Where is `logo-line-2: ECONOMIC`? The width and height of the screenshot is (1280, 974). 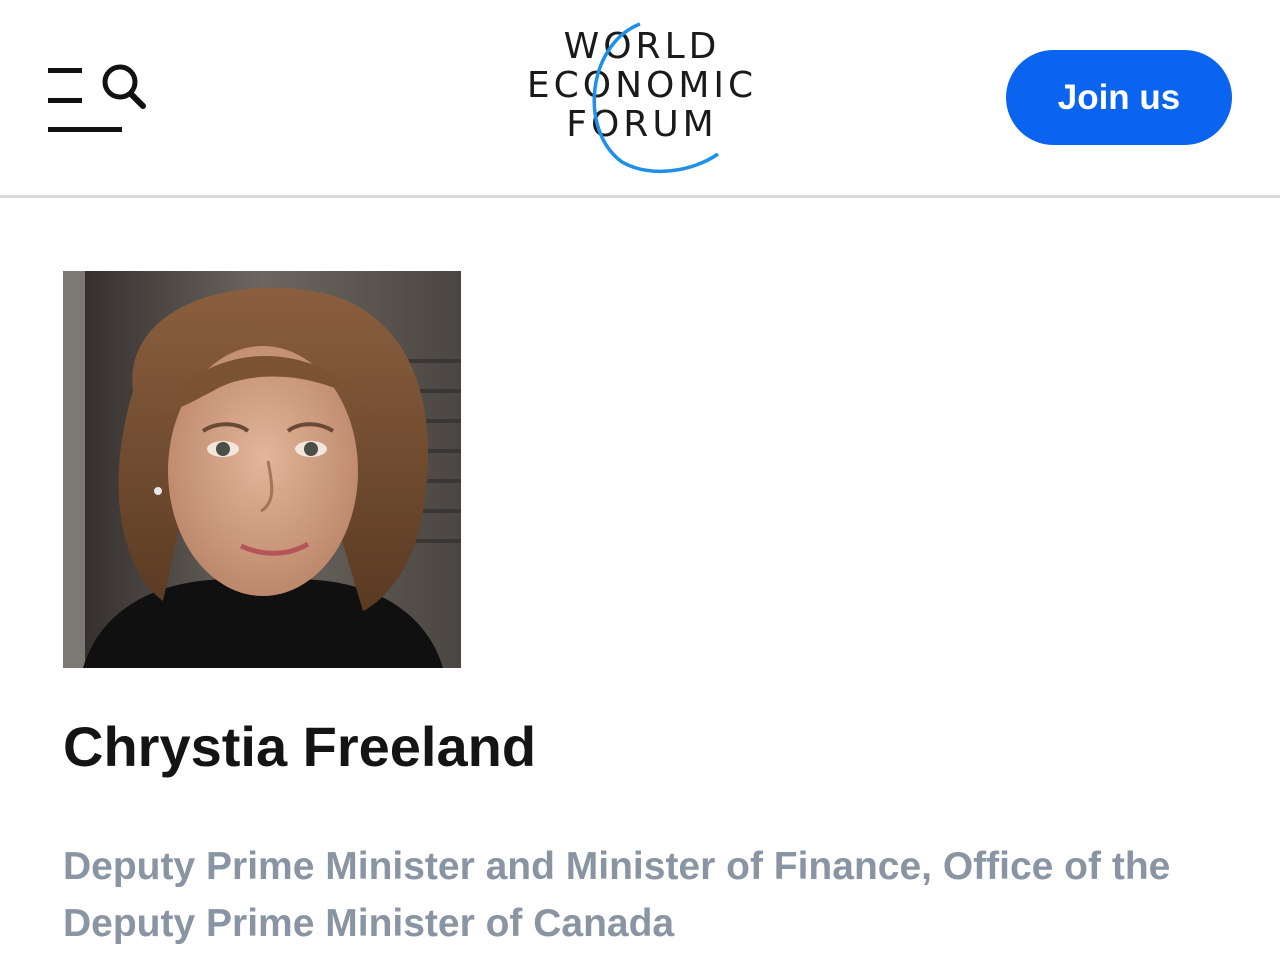 logo-line-2: ECONOMIC is located at coordinates (642, 85).